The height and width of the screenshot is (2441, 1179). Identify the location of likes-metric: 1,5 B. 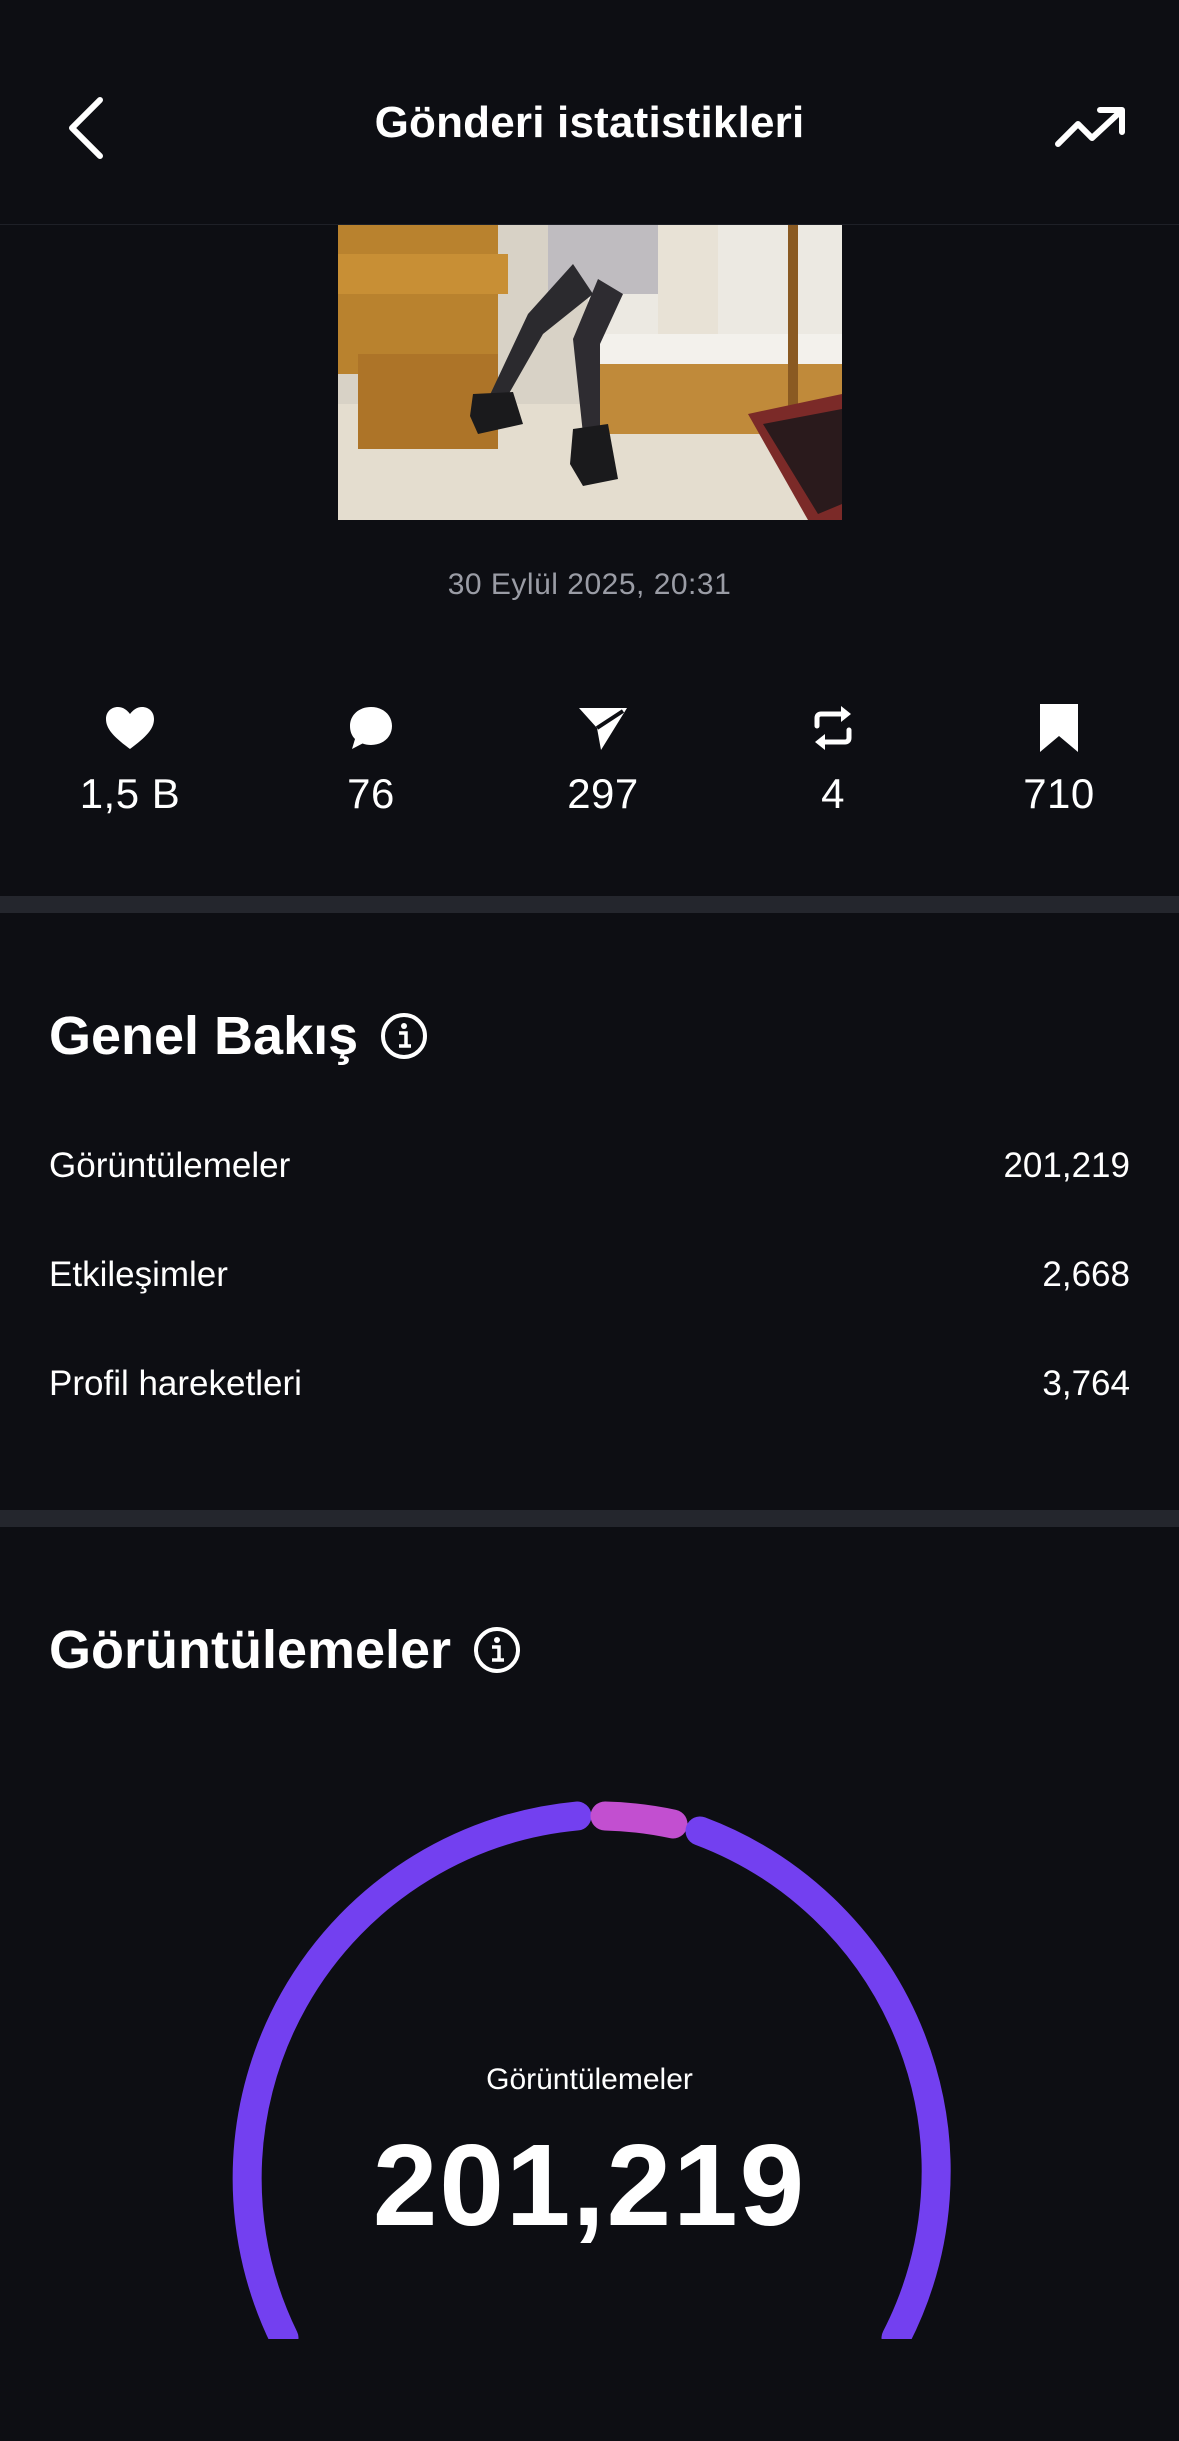
(130, 759).